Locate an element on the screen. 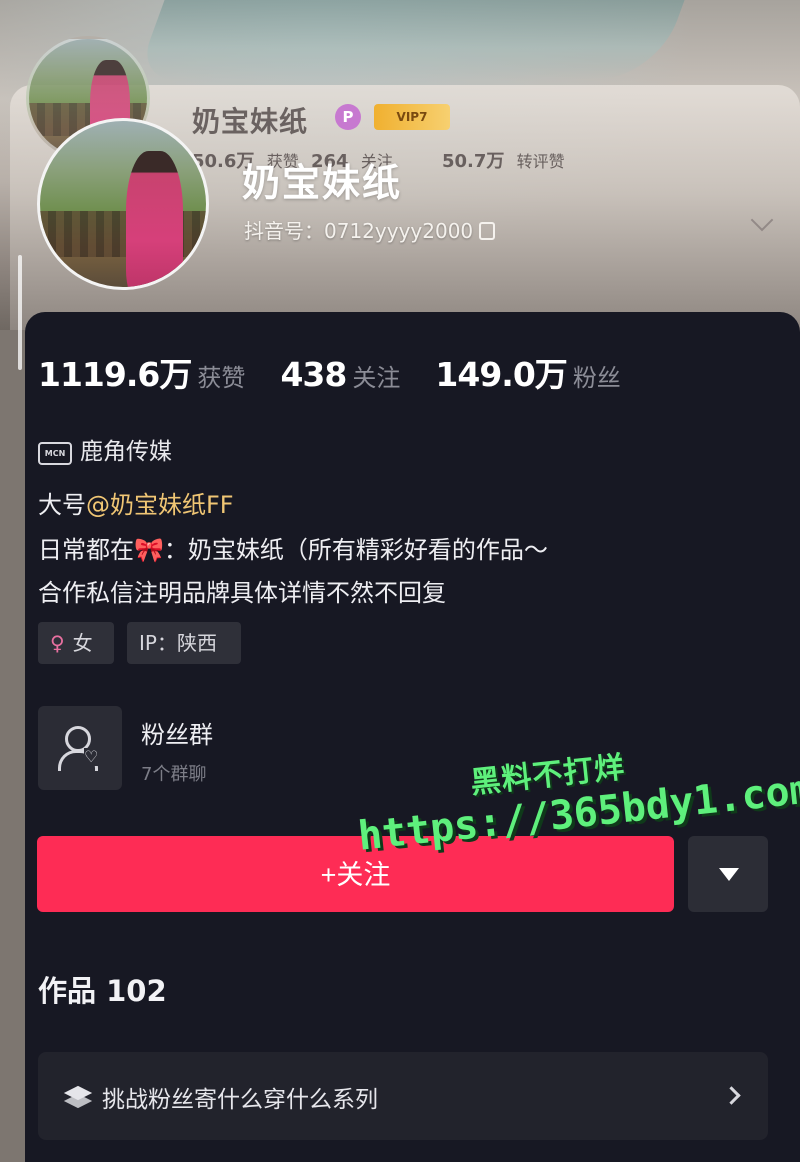 This screenshot has height=1162, width=800. ribbon-icon: 🎀 is located at coordinates (149, 550).